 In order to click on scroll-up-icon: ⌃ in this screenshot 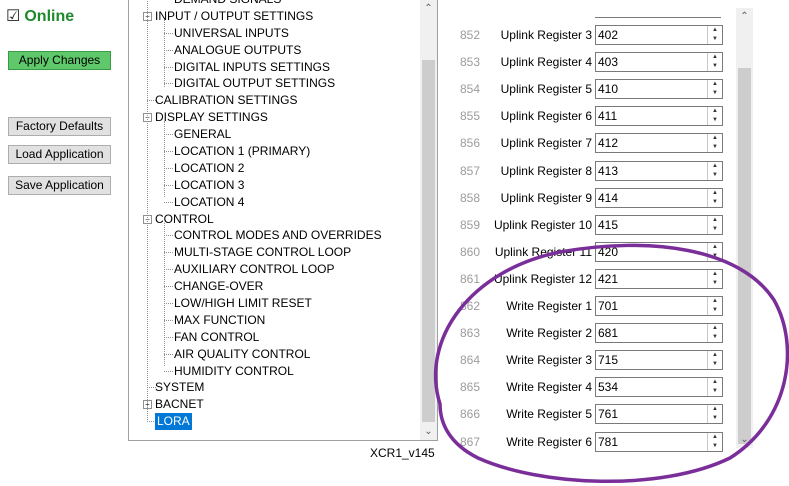, I will do `click(744, 16)`.